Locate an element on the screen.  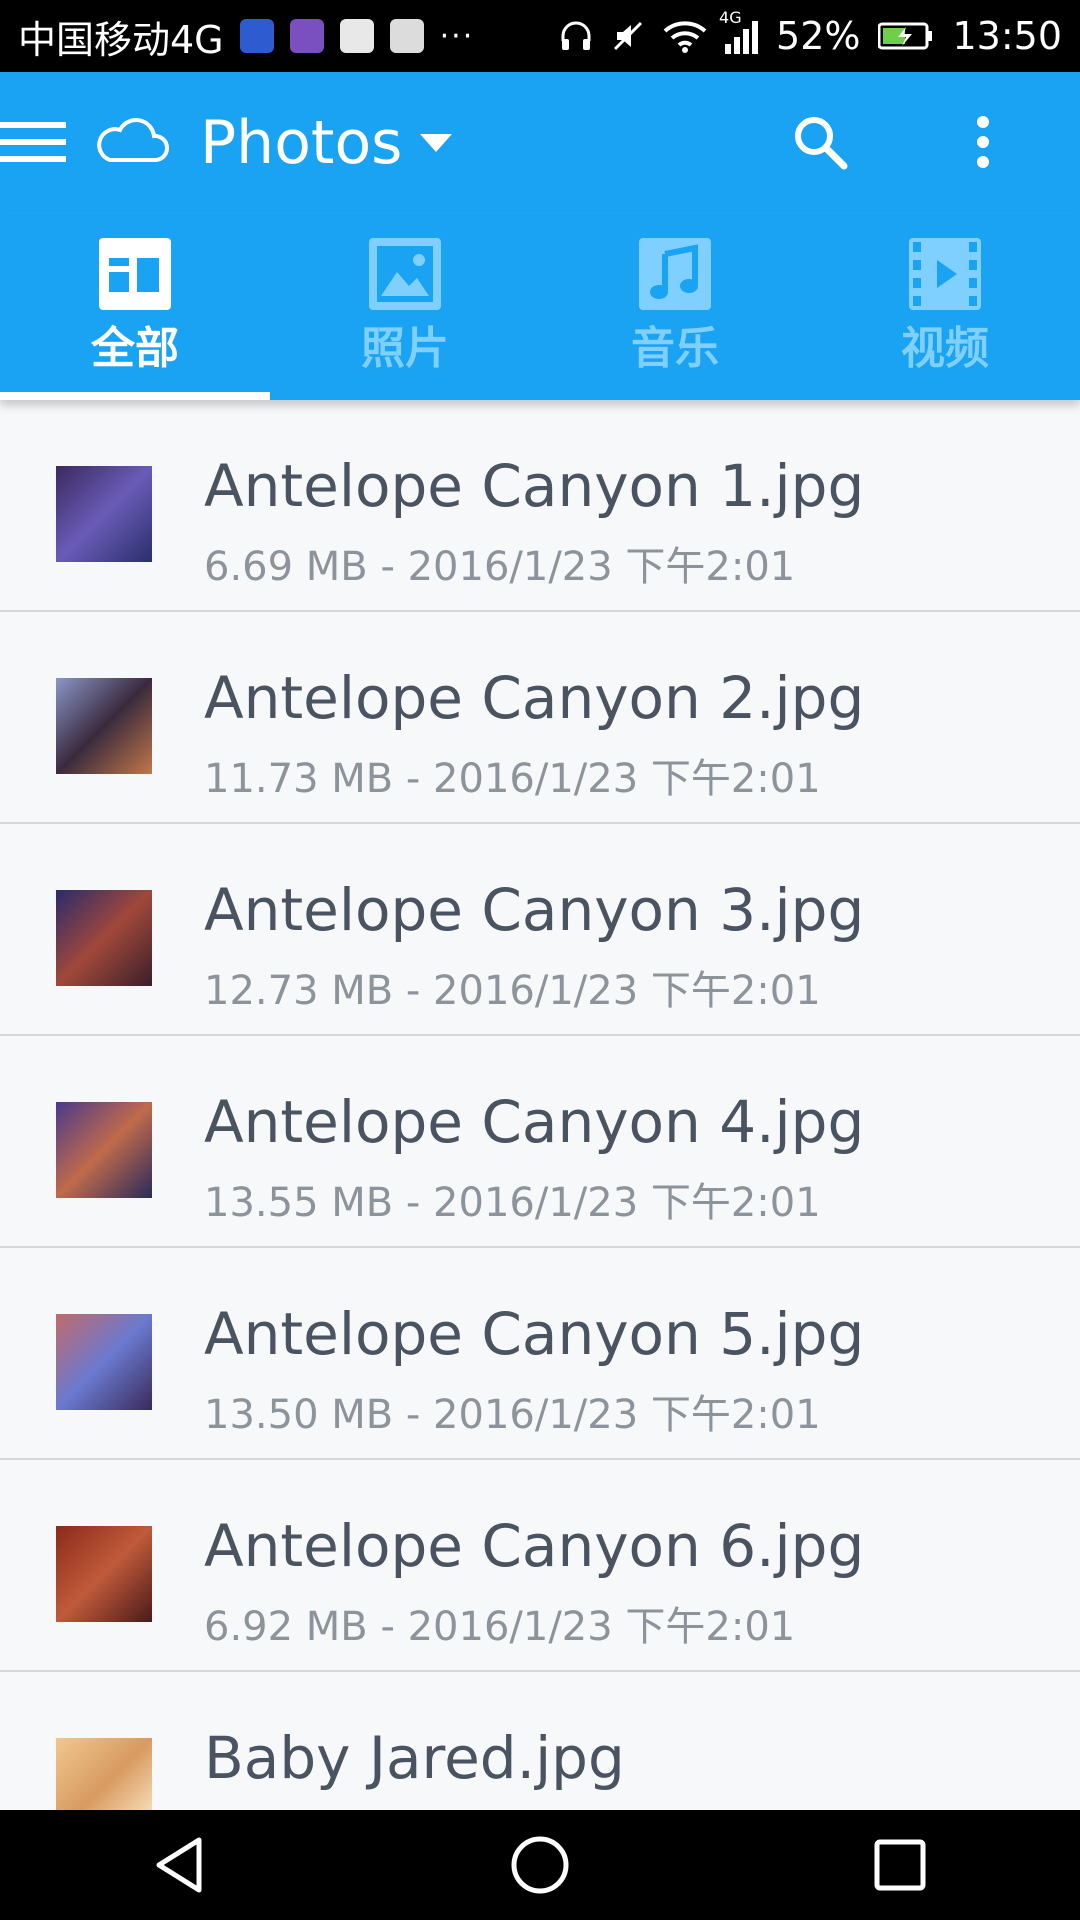
file-meta: 11.73 MB - 2016/1/23 下午2:01 is located at coordinates (512, 779).